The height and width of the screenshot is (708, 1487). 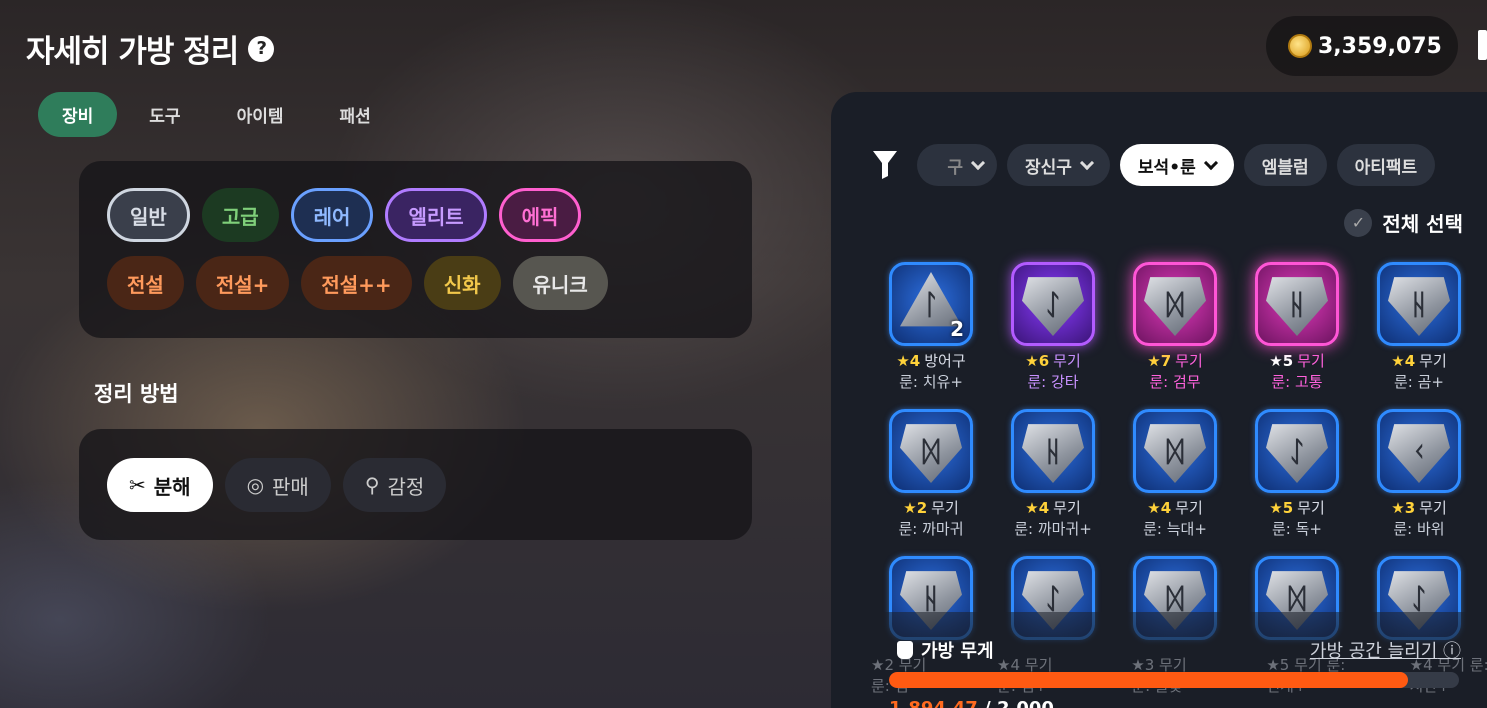 I want to click on rune-slot: ᚲ, so click(x=1419, y=451).